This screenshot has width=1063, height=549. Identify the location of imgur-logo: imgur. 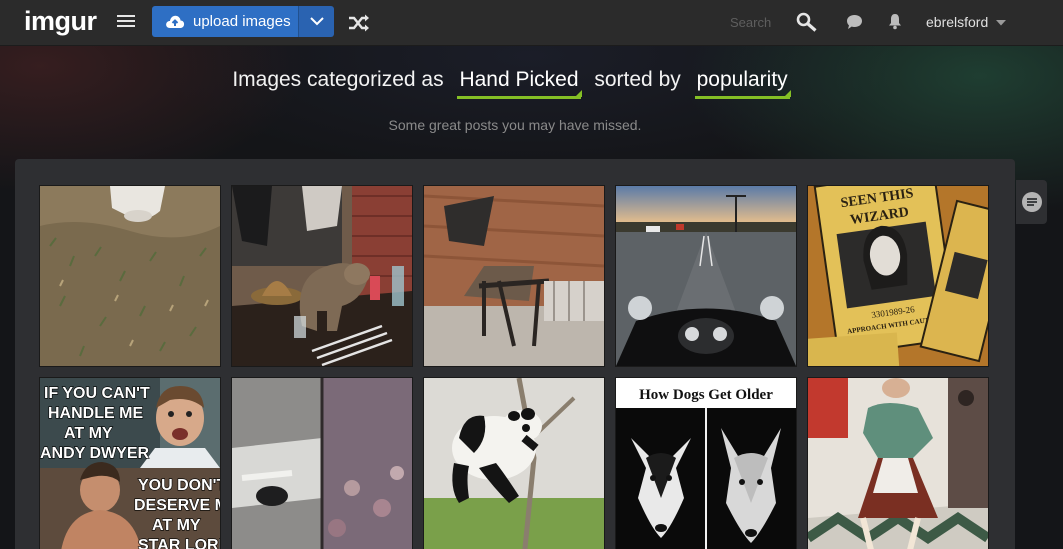
(60, 21).